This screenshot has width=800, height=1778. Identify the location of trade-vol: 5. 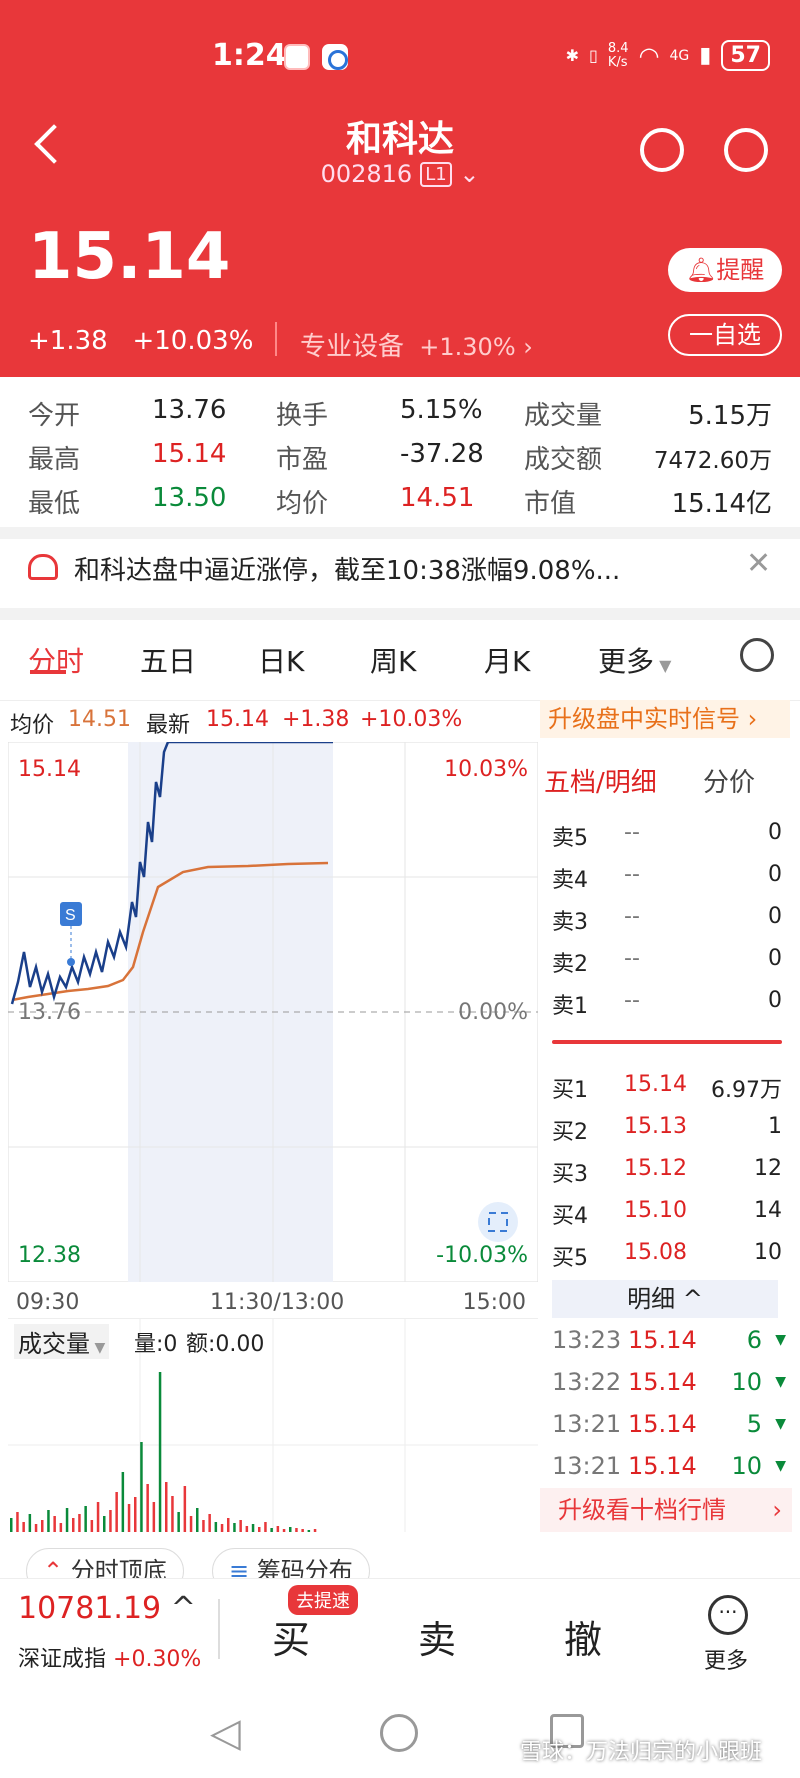
(754, 1424).